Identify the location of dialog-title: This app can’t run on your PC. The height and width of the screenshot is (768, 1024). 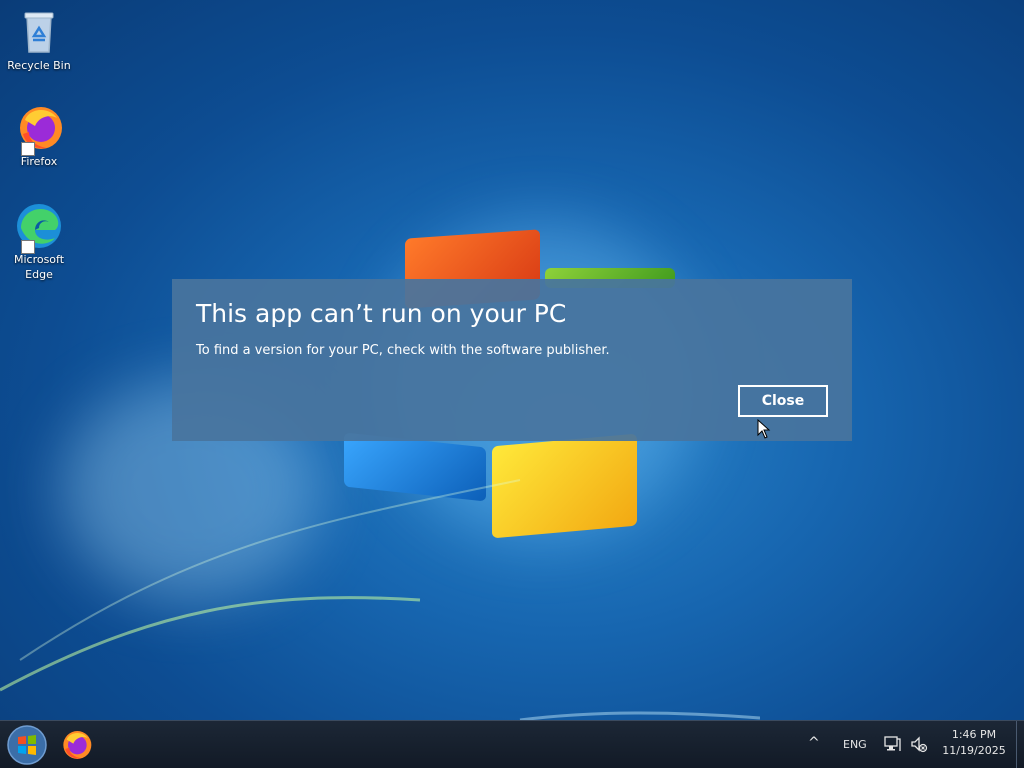
(381, 313).